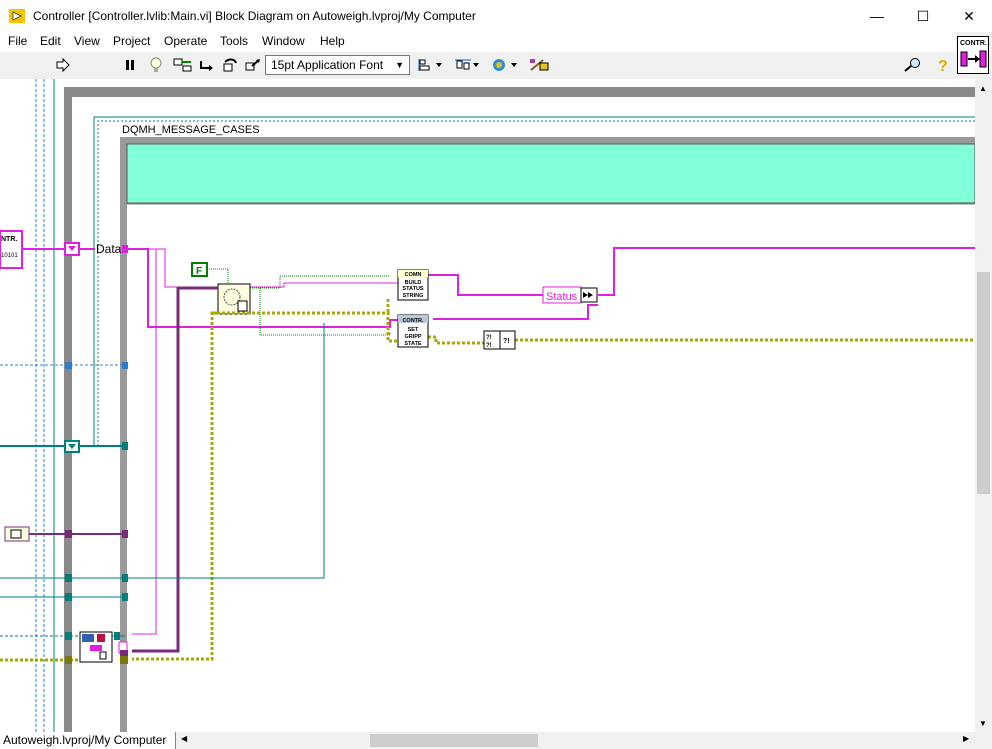  I want to click on align-objects-icon, so click(431, 65).